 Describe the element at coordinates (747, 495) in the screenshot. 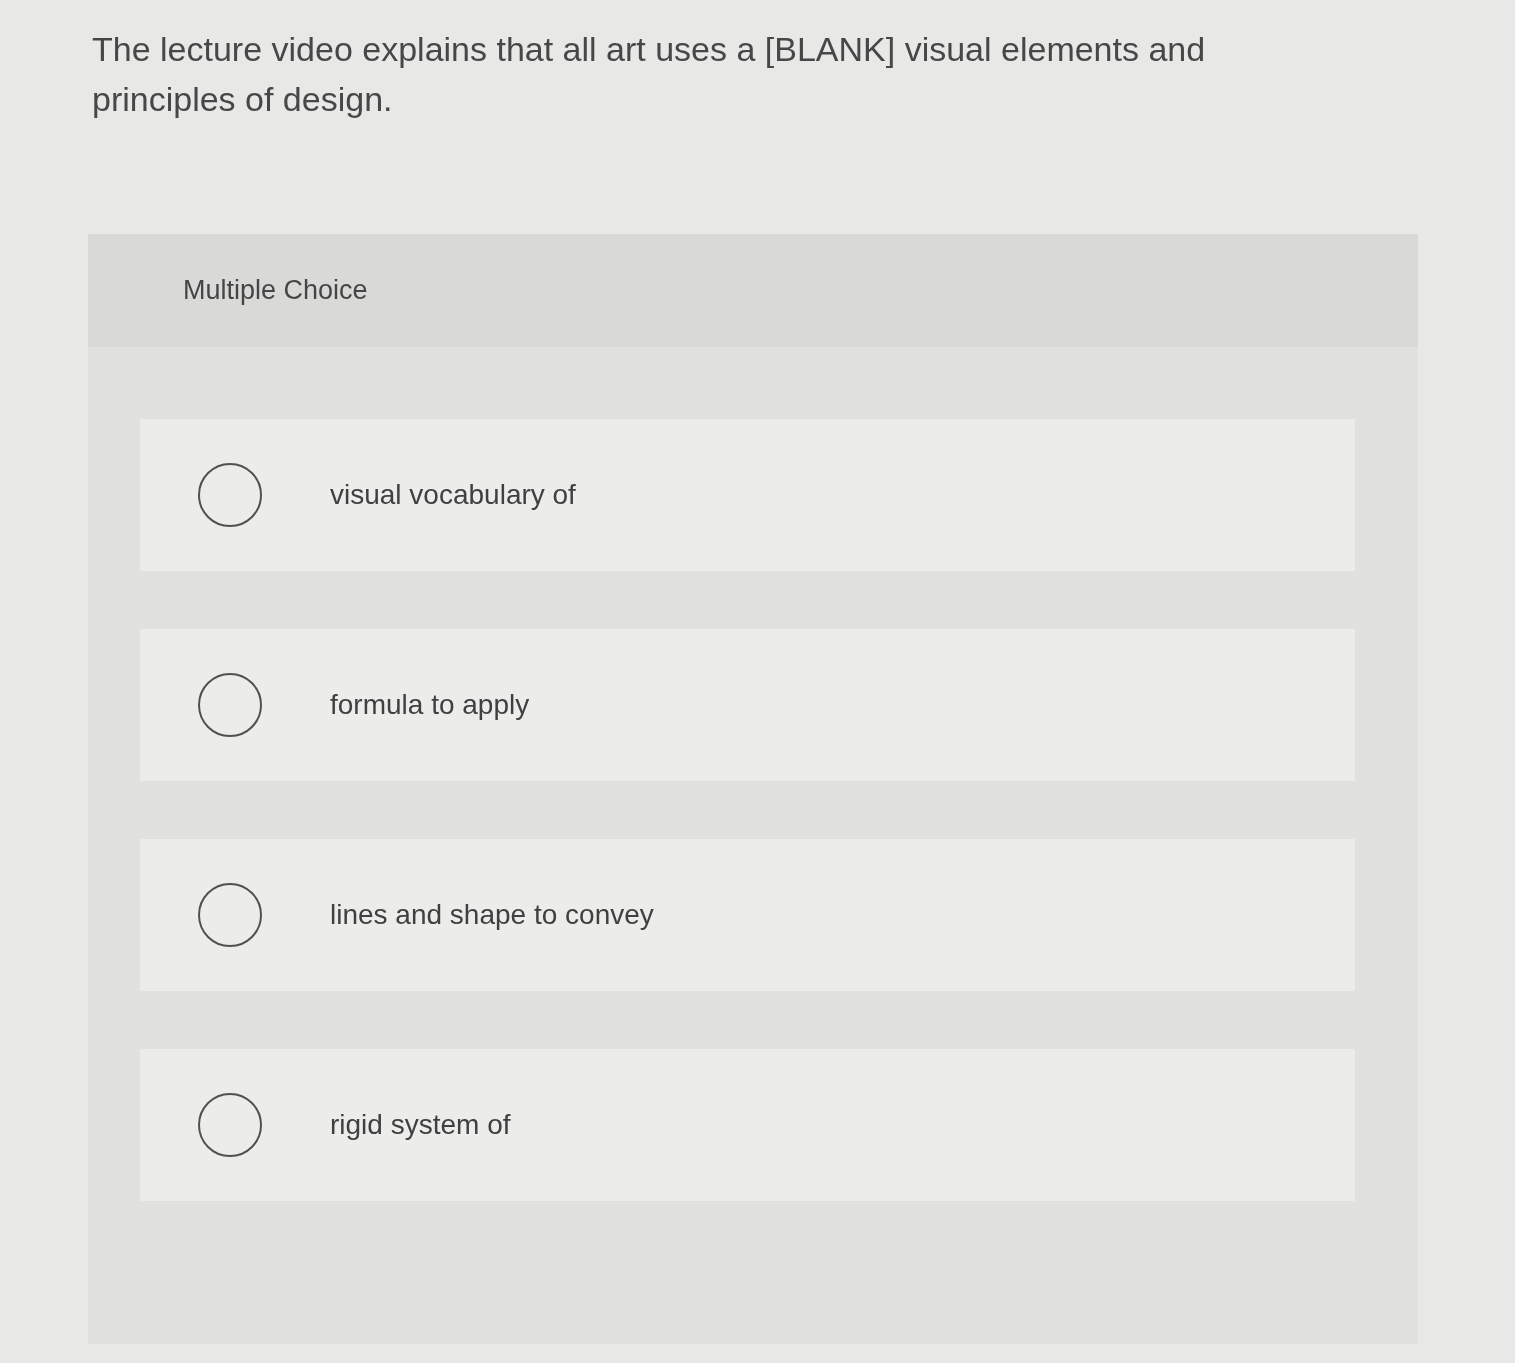

I see `option-card: visual vocabulary of` at that location.